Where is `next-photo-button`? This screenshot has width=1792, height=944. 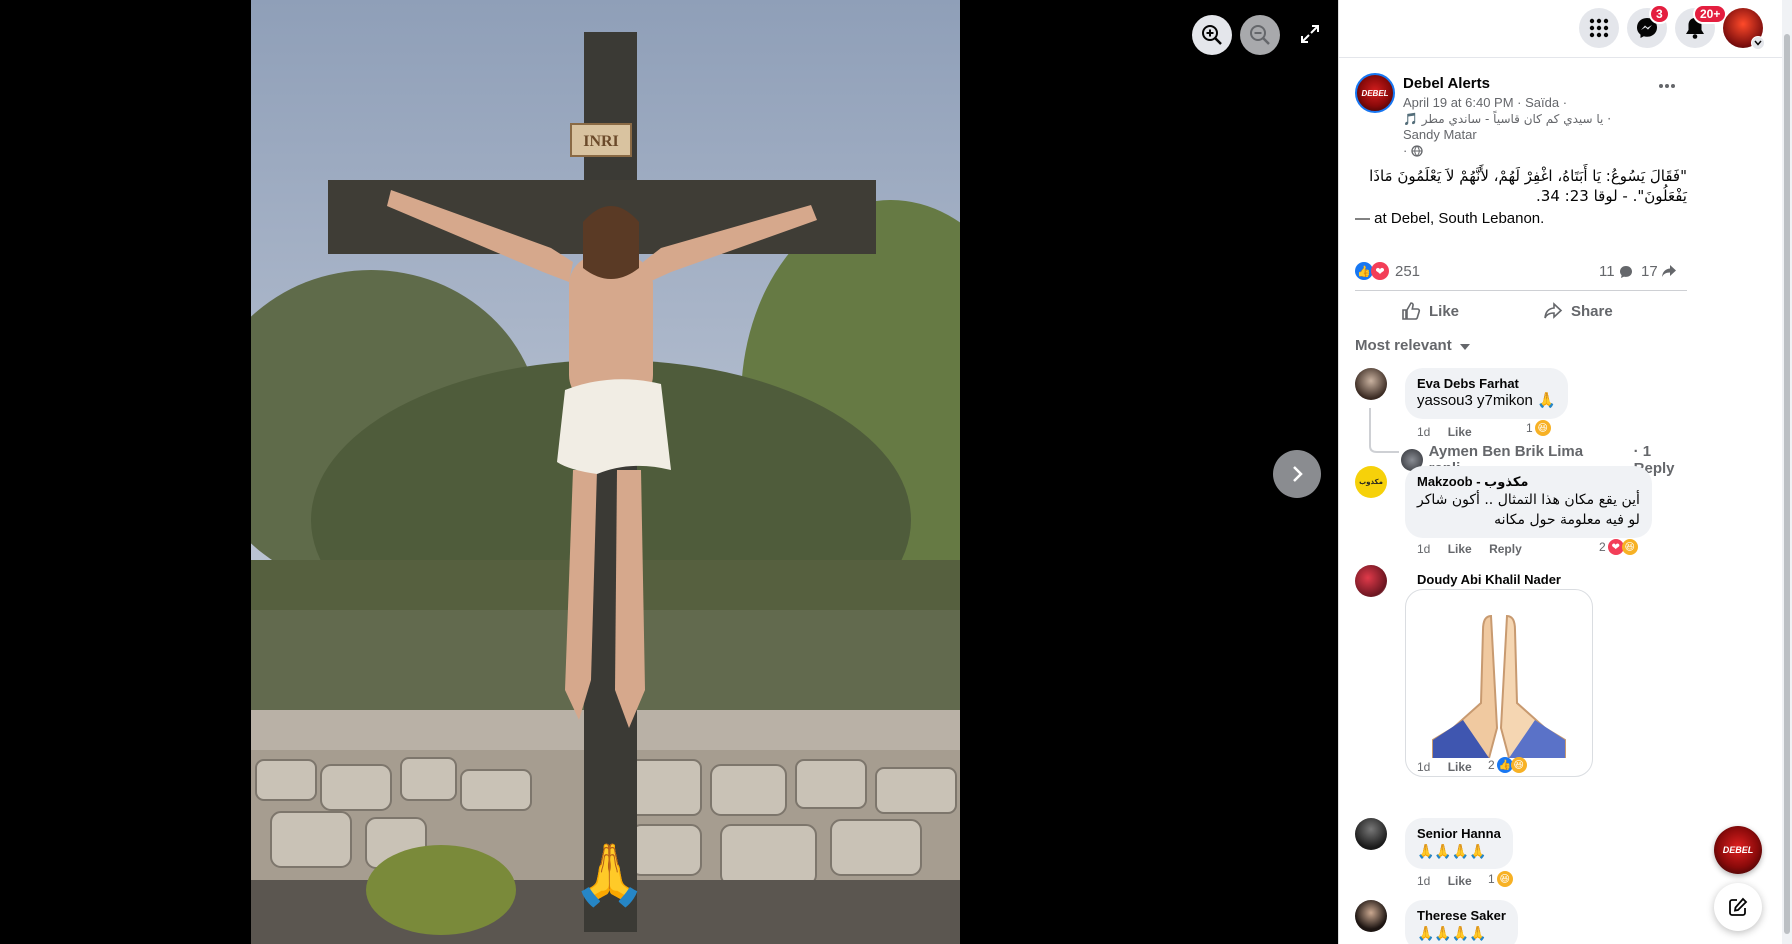 next-photo-button is located at coordinates (1297, 474).